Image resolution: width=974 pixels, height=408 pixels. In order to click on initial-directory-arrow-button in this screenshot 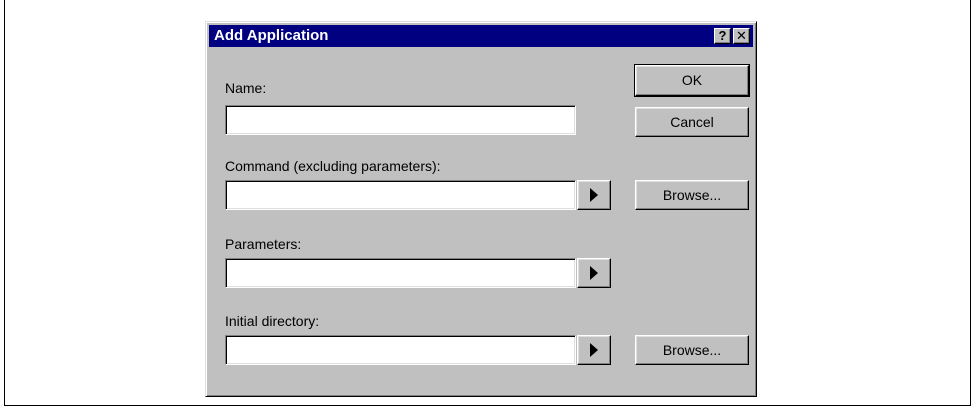, I will do `click(594, 350)`.